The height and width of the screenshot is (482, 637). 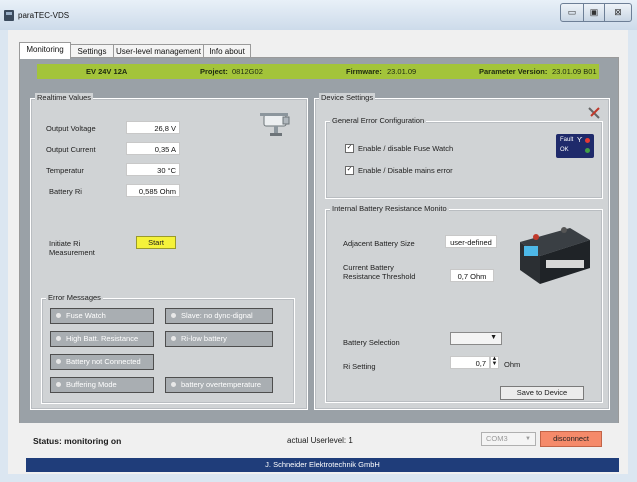 I want to click on title-bar: paraTEC-VDS ▭ ▣ ⊠, so click(x=318, y=15).